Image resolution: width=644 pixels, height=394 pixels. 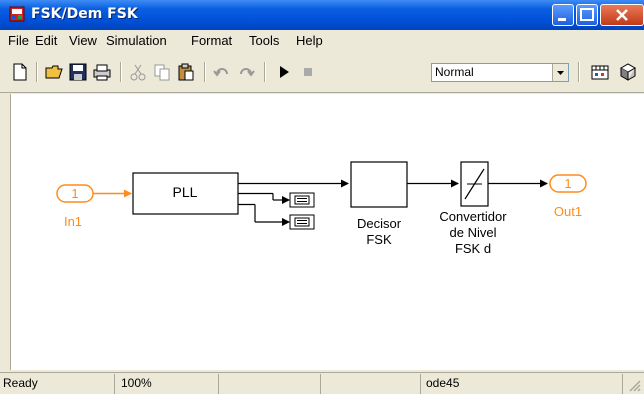 I want to click on maximize-icon, so click(x=587, y=14).